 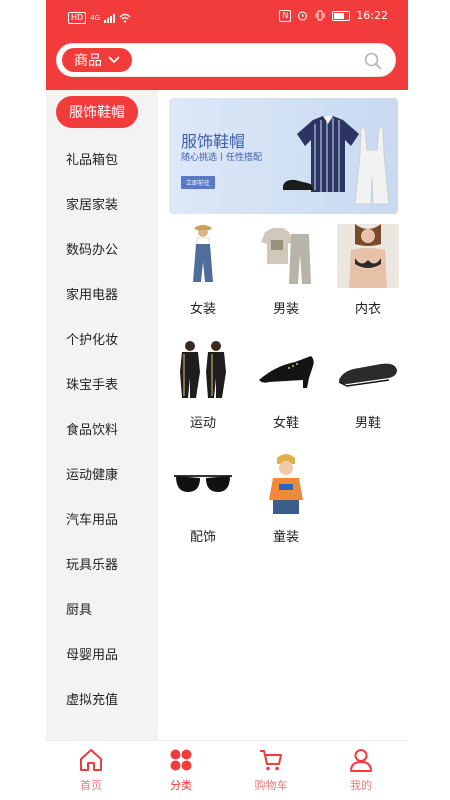 I want to click on tab-cart: 购物车, so click(x=271, y=772).